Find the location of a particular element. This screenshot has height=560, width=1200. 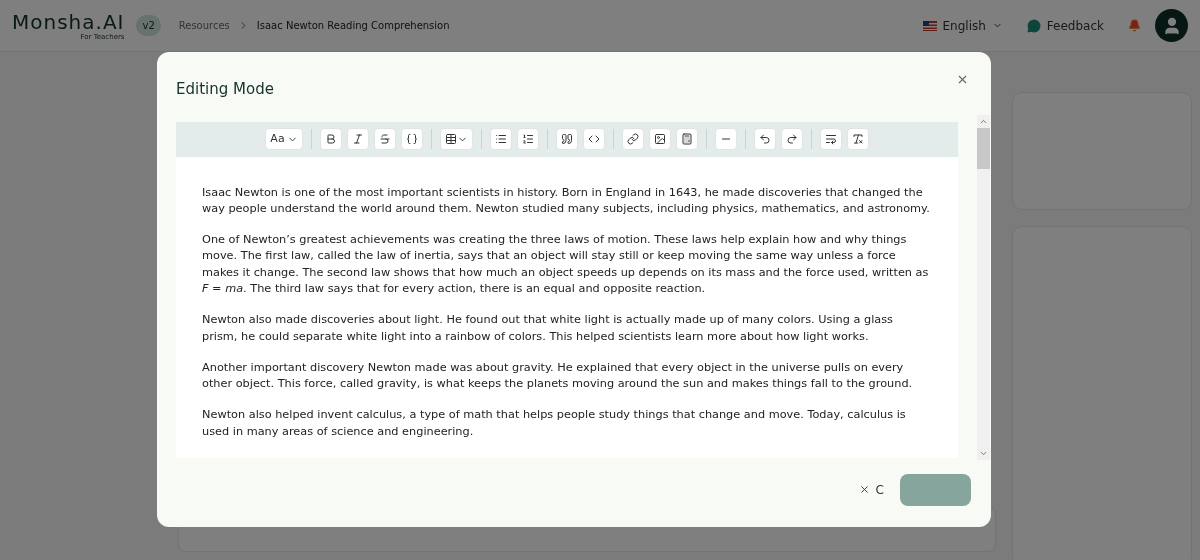

link-icon is located at coordinates (632, 139).